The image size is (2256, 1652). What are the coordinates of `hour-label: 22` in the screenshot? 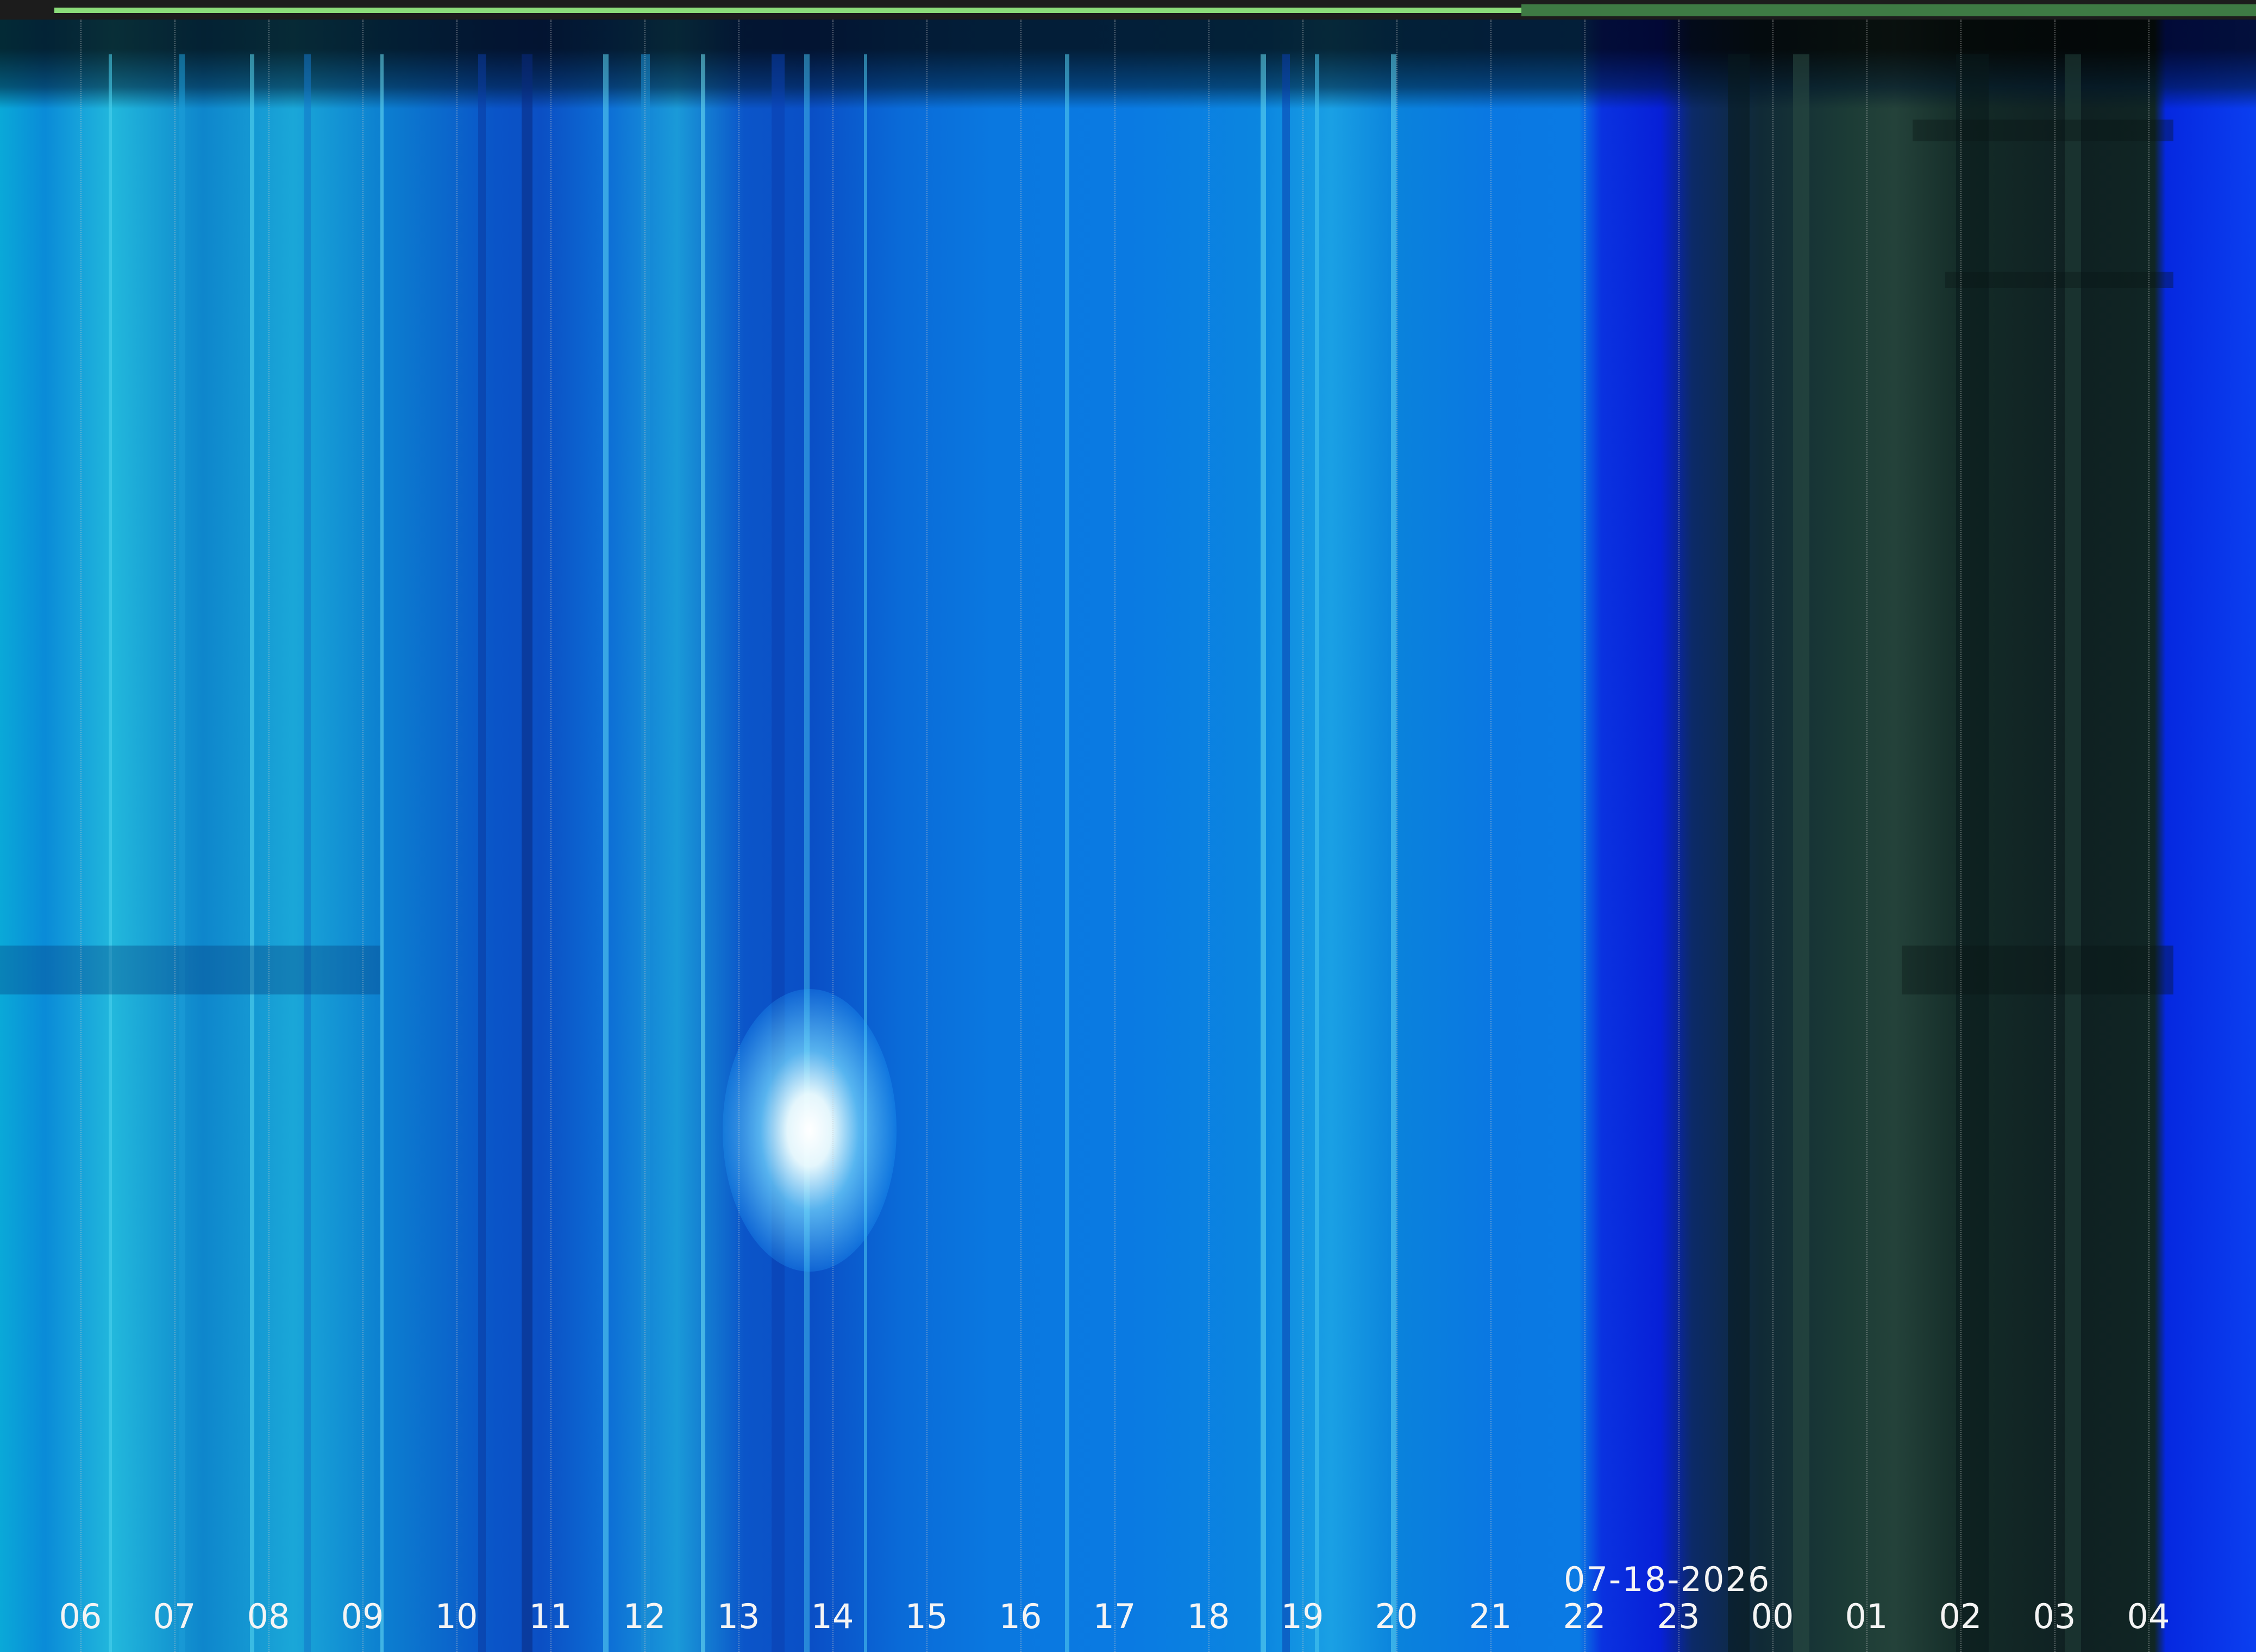 It's located at (1584, 1616).